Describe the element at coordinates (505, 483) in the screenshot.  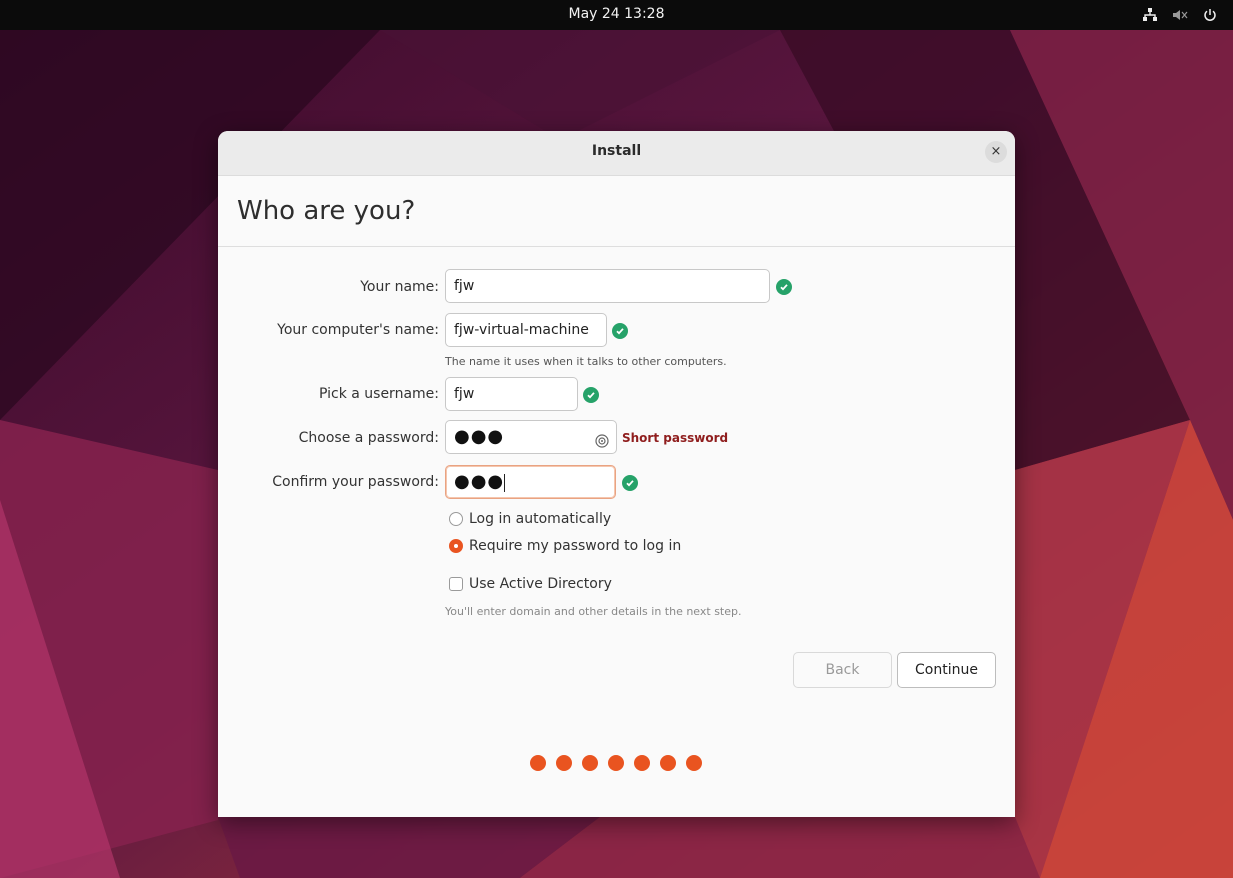
I see `text-cursor` at that location.